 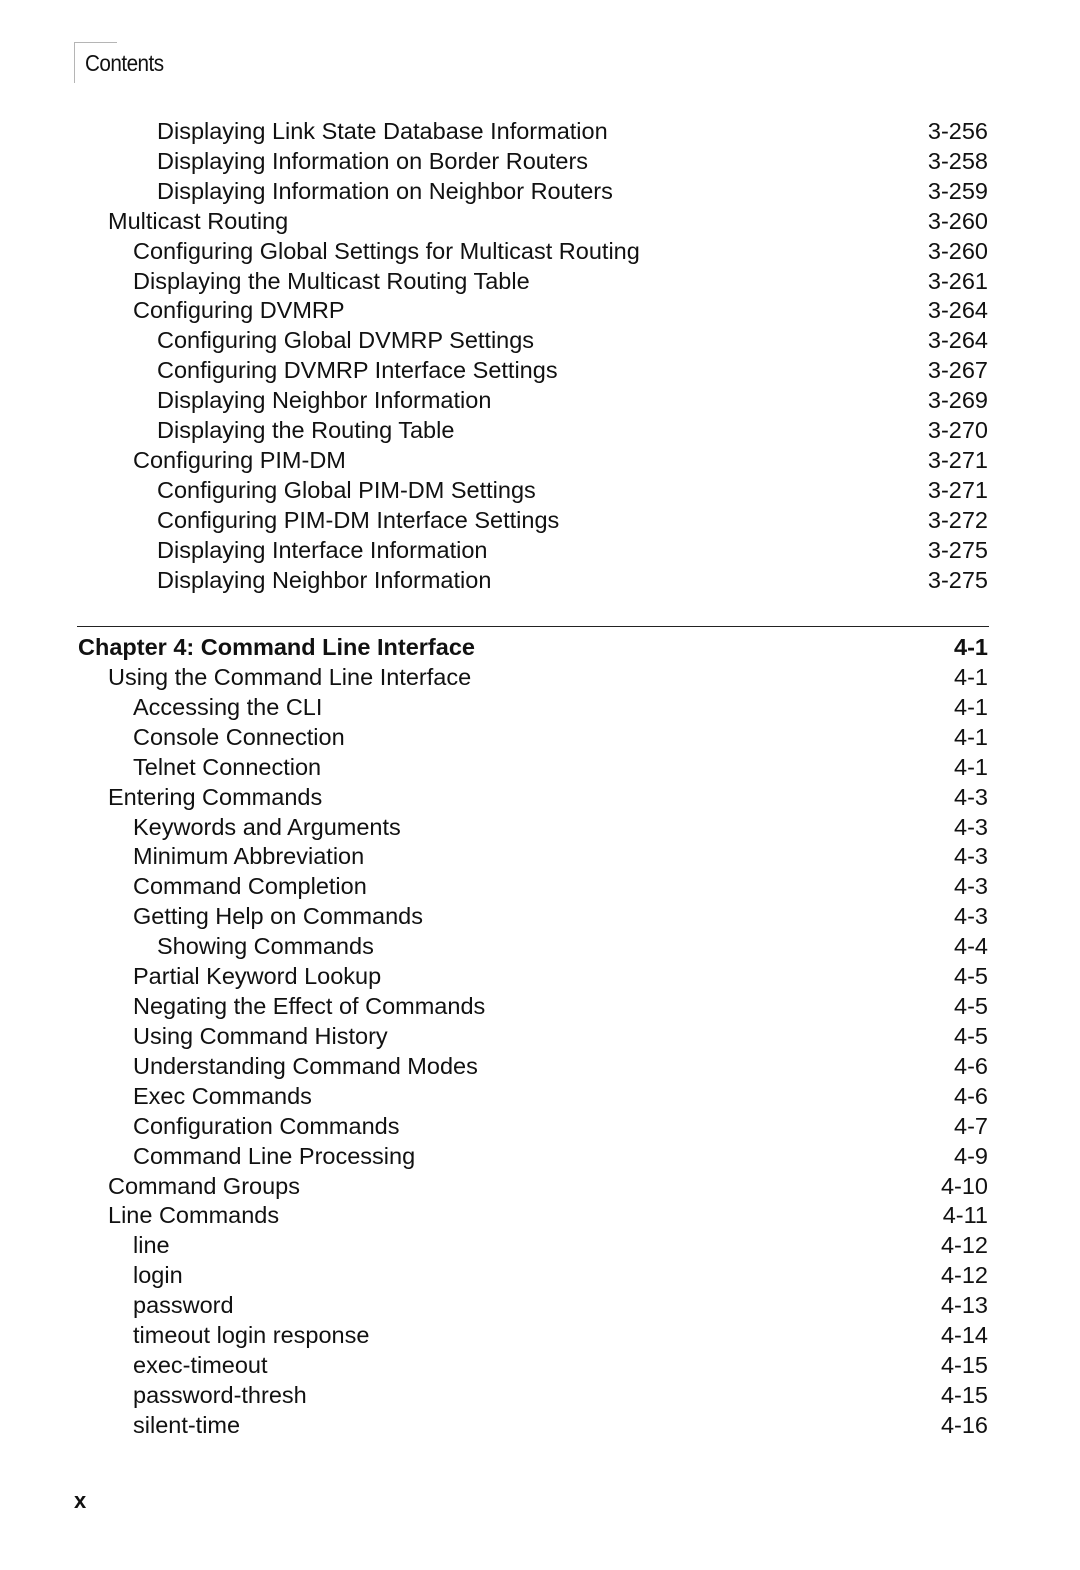 I want to click on toc-entry-title: Using Command History, so click(x=260, y=1035).